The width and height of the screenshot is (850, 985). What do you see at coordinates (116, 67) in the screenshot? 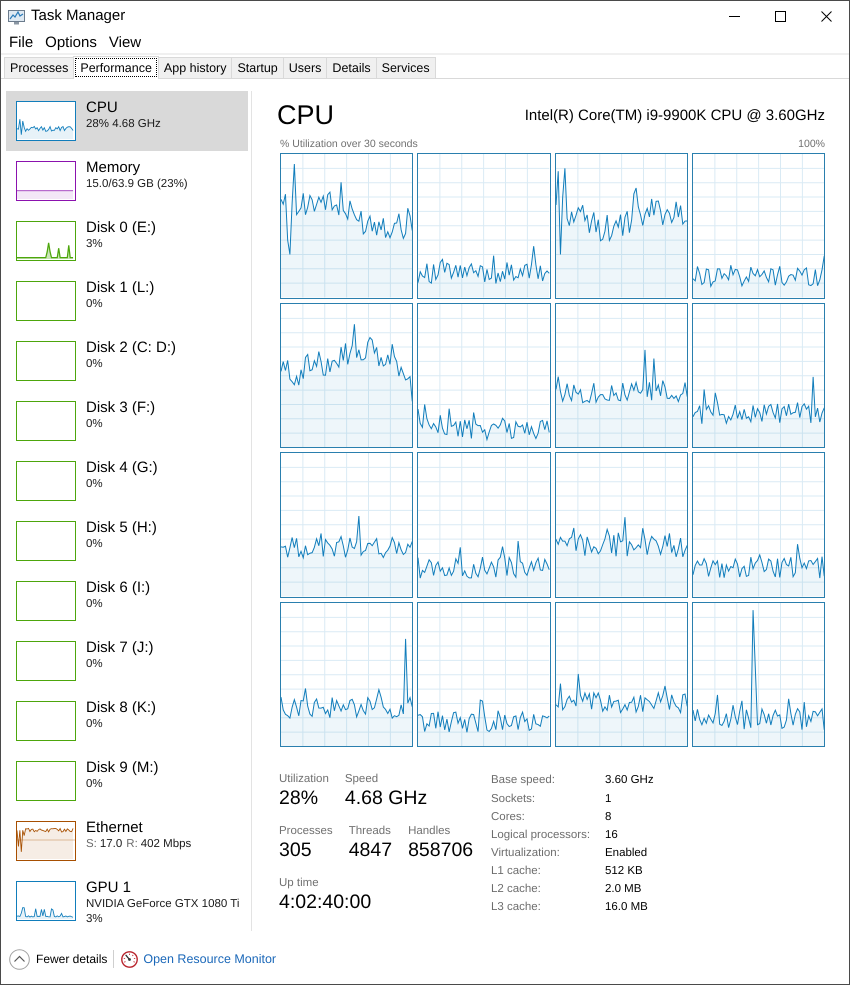
I see `tab: Performance` at bounding box center [116, 67].